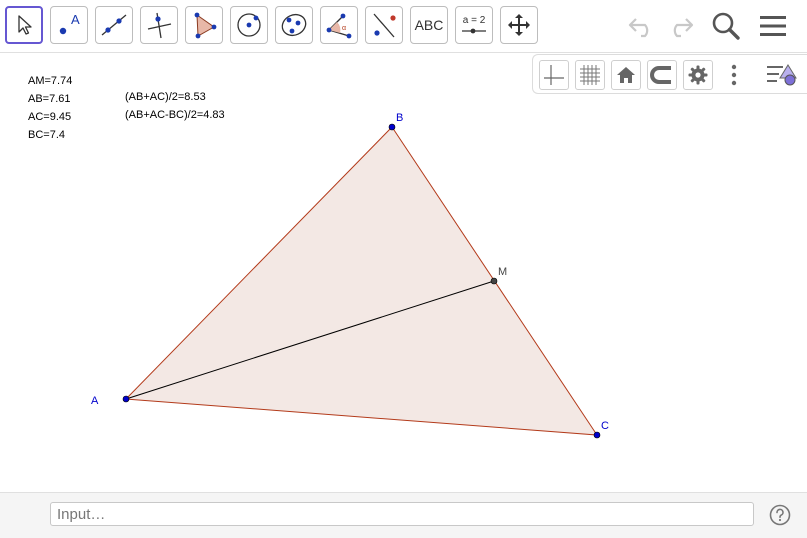  I want to click on measurement-ac: AC=9.45, so click(49, 117).